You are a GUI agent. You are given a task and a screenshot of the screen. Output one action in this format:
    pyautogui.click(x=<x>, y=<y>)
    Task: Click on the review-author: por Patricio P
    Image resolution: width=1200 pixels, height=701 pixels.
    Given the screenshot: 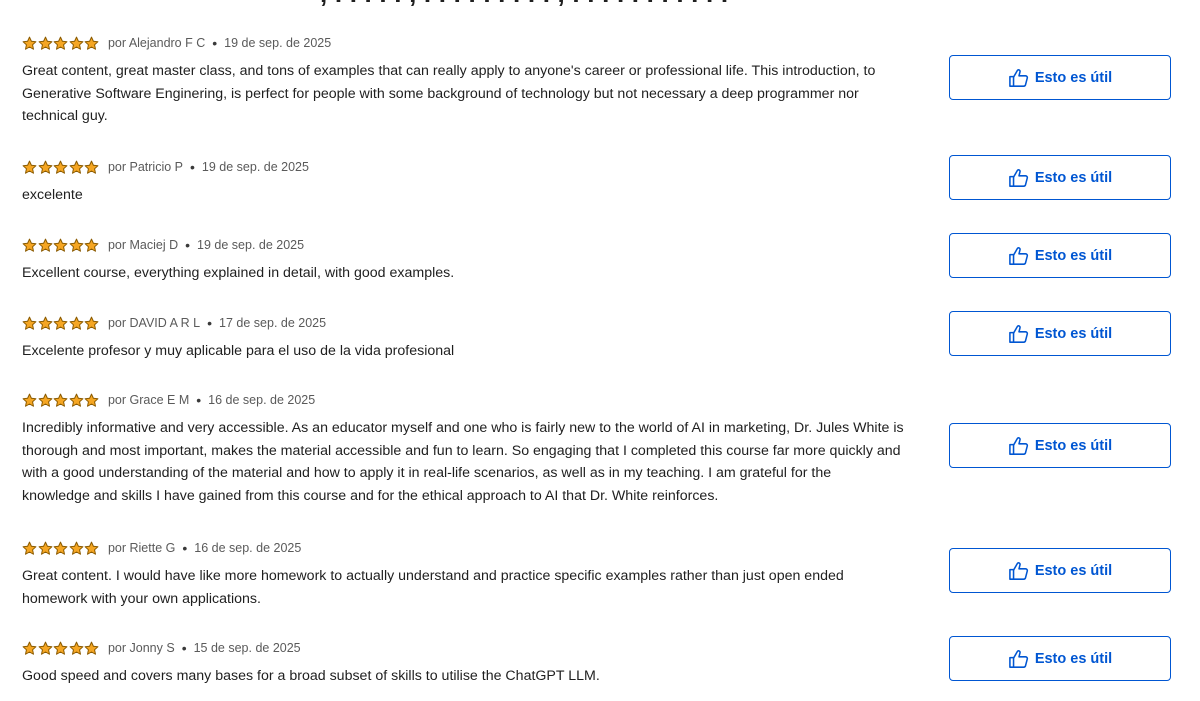 What is the action you would take?
    pyautogui.click(x=145, y=167)
    